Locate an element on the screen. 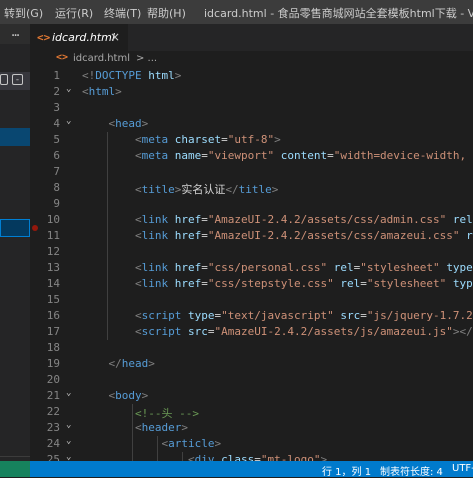 Image resolution: width=473 pixels, height=478 pixels. code-line: 19 </head> is located at coordinates (251, 364).